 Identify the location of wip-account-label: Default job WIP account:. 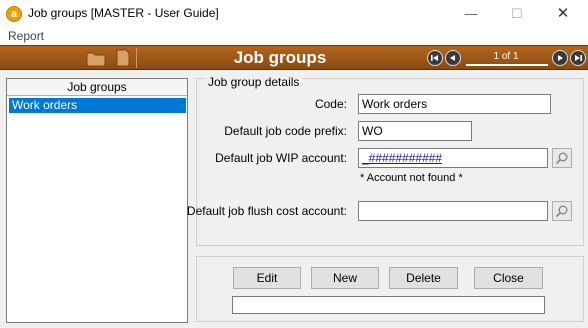
(281, 158).